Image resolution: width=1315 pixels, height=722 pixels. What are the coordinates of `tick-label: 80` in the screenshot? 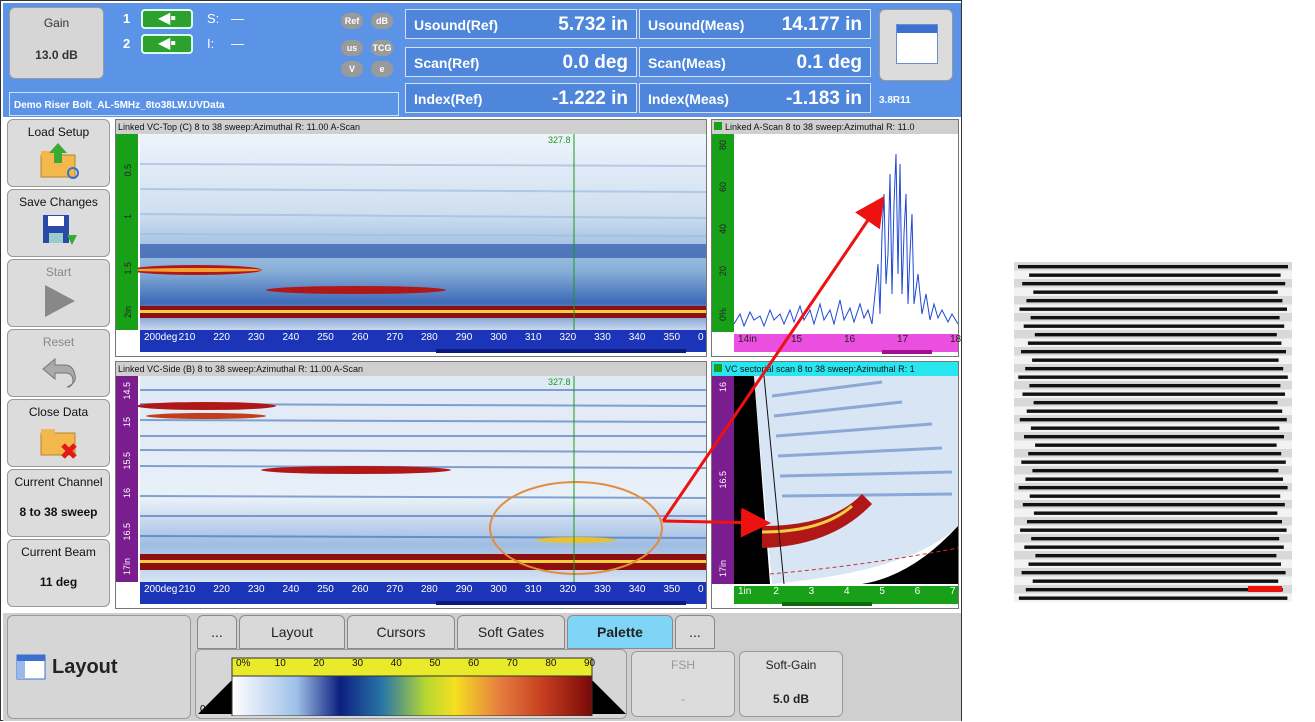 It's located at (551, 663).